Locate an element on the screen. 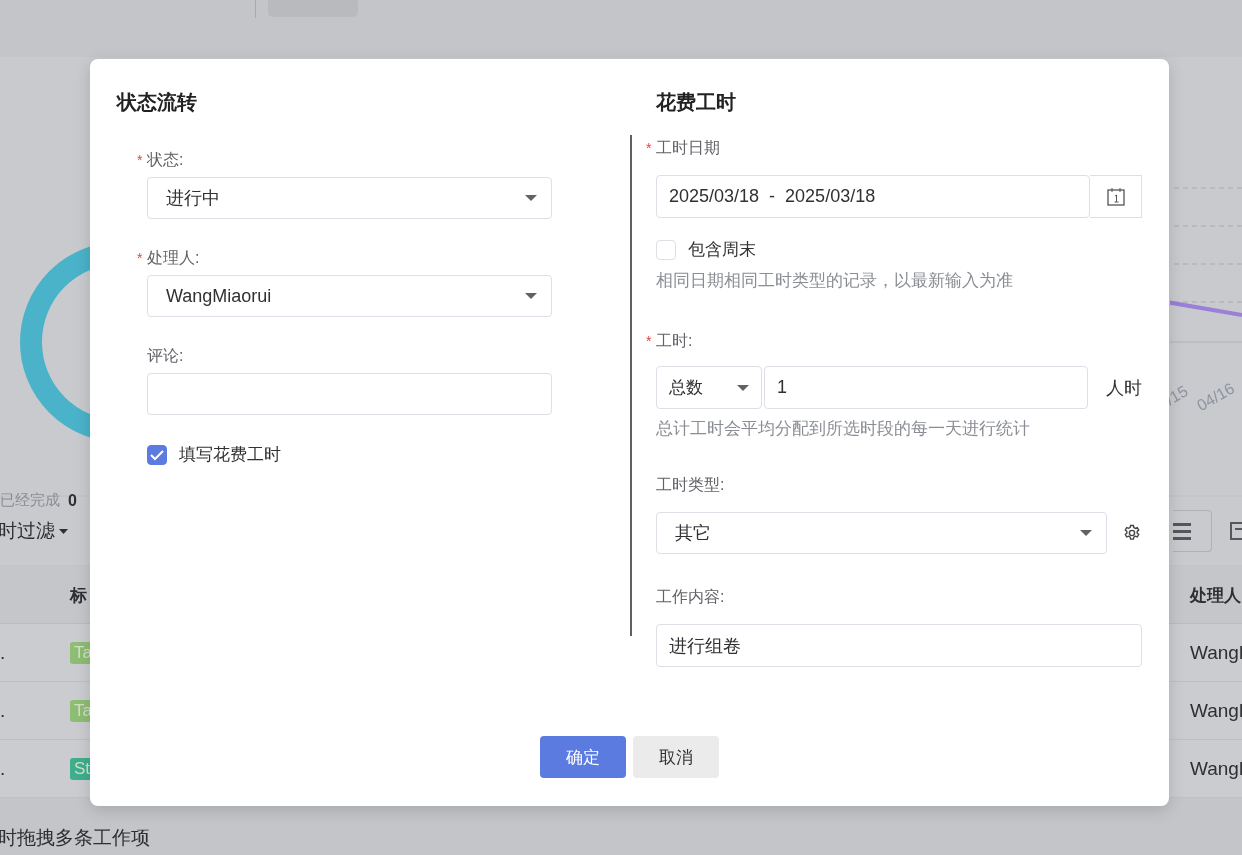  list-icon is located at coordinates (1182, 531).